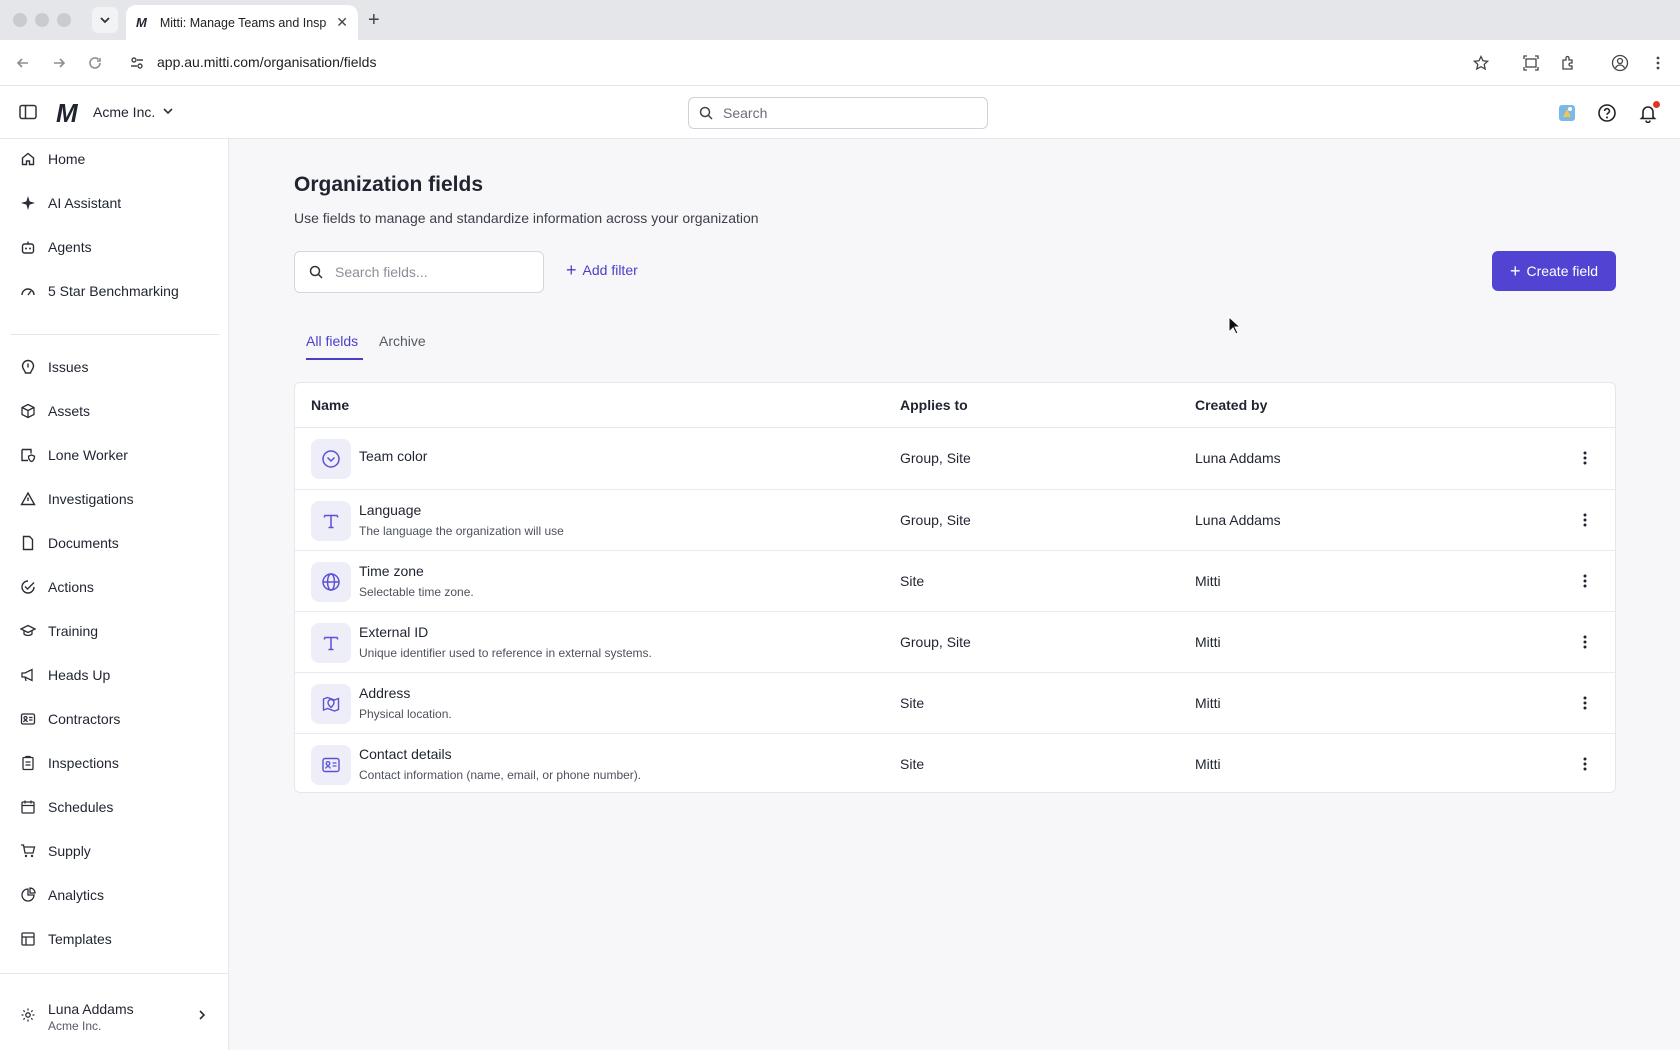 The image size is (1680, 1050). I want to click on gauge-icon, so click(28, 291).